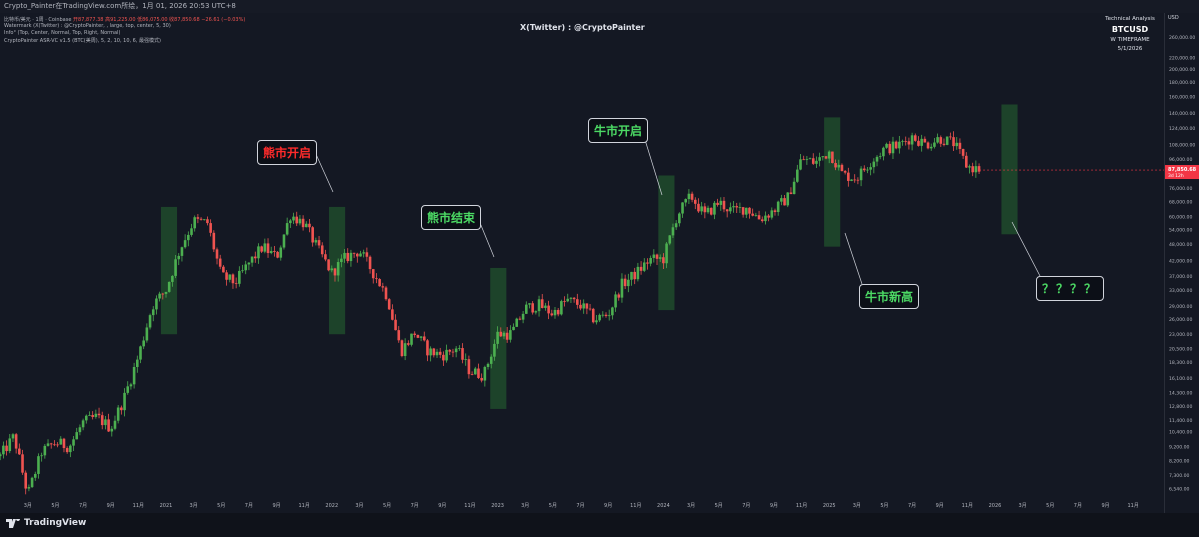 The image size is (1199, 537). Describe the element at coordinates (1180, 349) in the screenshot. I see `y-tick-label: 20,500.00` at that location.